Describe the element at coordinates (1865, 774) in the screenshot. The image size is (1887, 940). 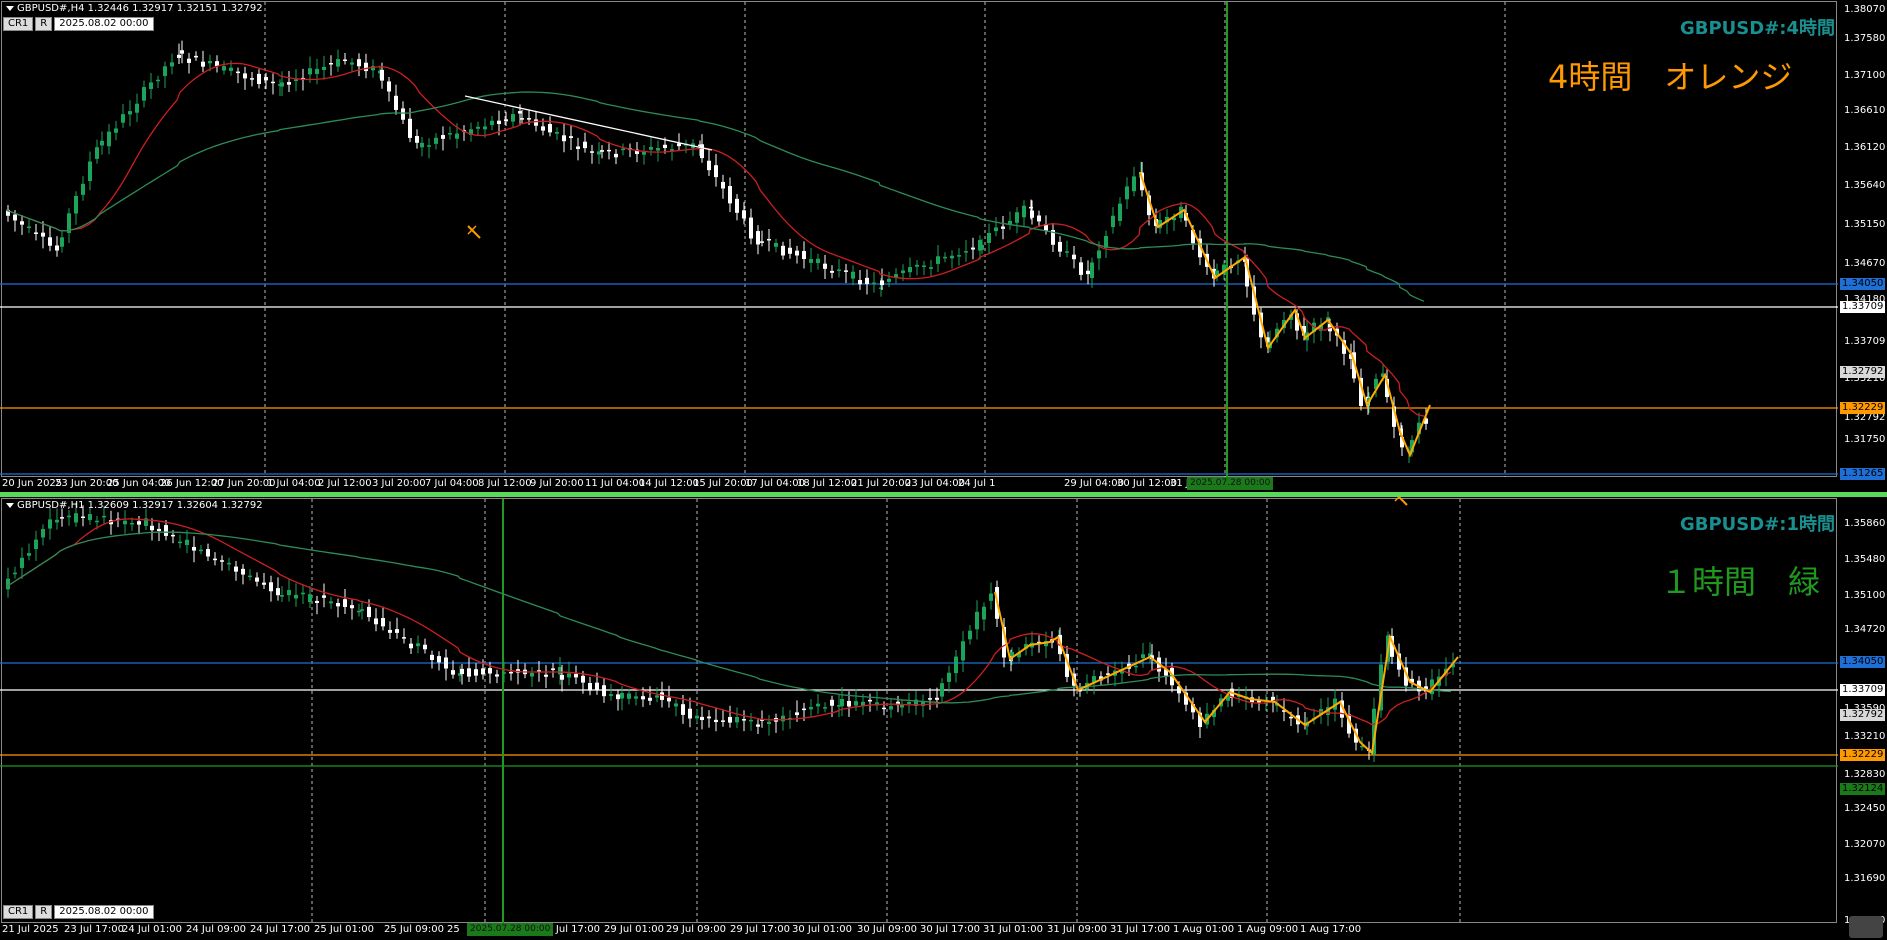
I see `price-axis-label: 1.32830` at that location.